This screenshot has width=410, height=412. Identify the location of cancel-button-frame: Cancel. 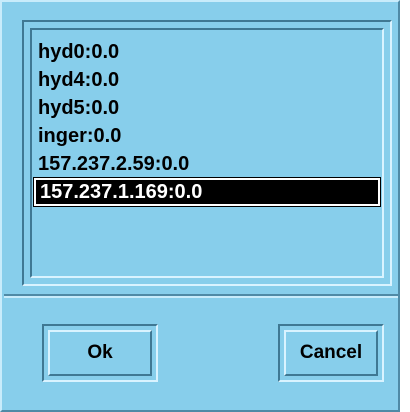
(331, 353).